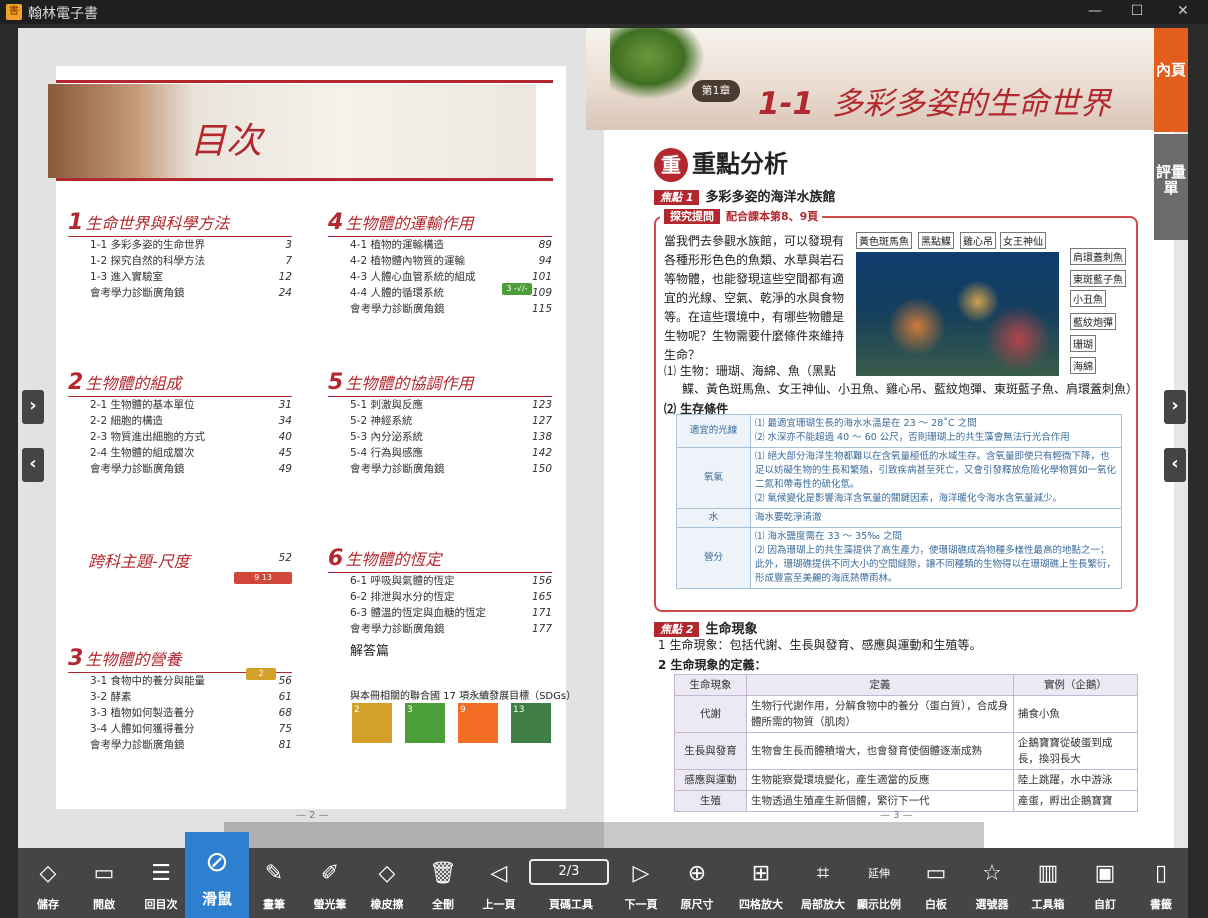  Describe the element at coordinates (906, 801) in the screenshot. I see `table-row: 生殖 生物透過生殖產生新個體，繁衍下一代 產蛋，孵出企鵝寶寶` at that location.